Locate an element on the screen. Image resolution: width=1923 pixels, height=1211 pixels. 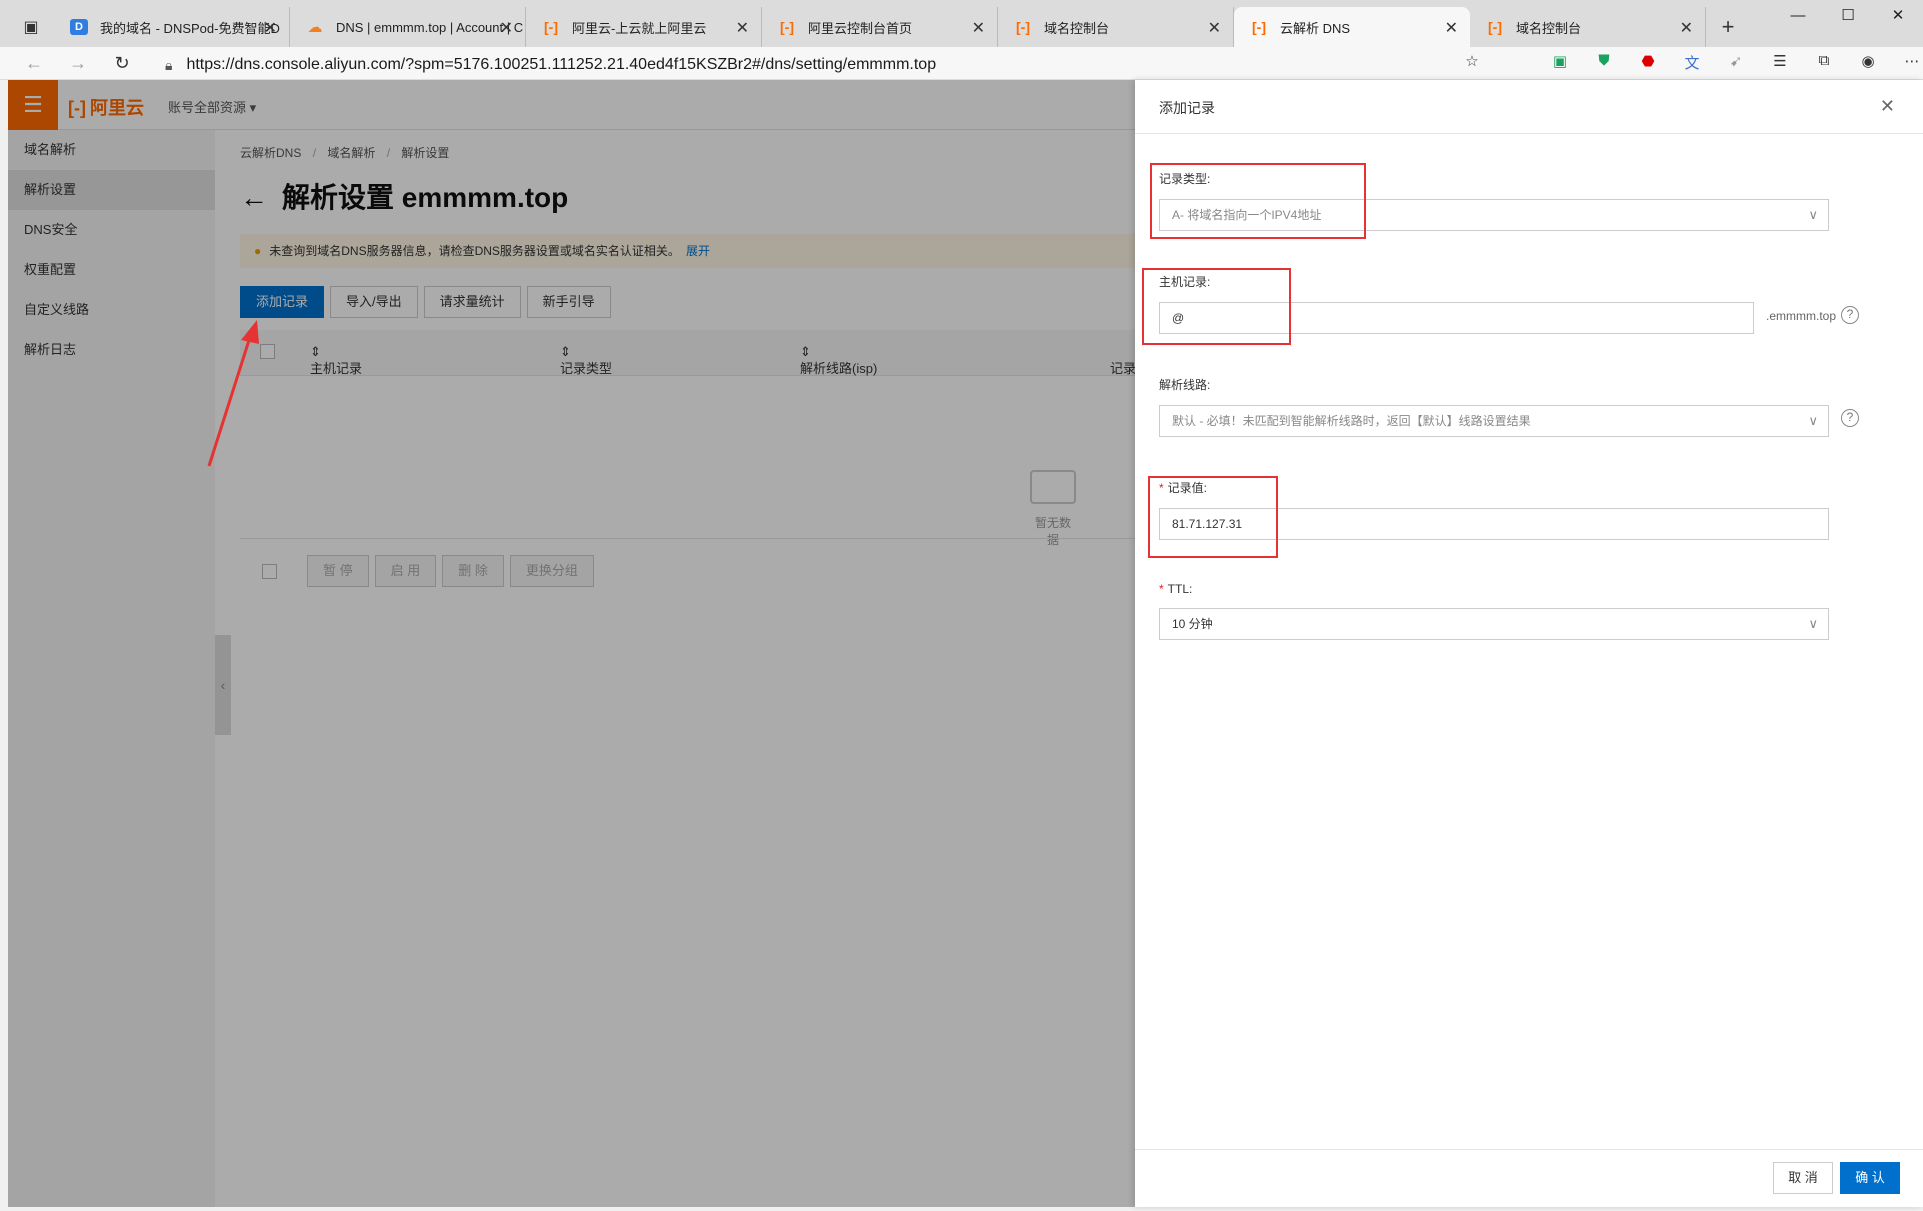
ttl-label: TTL: is located at coordinates (1180, 589).